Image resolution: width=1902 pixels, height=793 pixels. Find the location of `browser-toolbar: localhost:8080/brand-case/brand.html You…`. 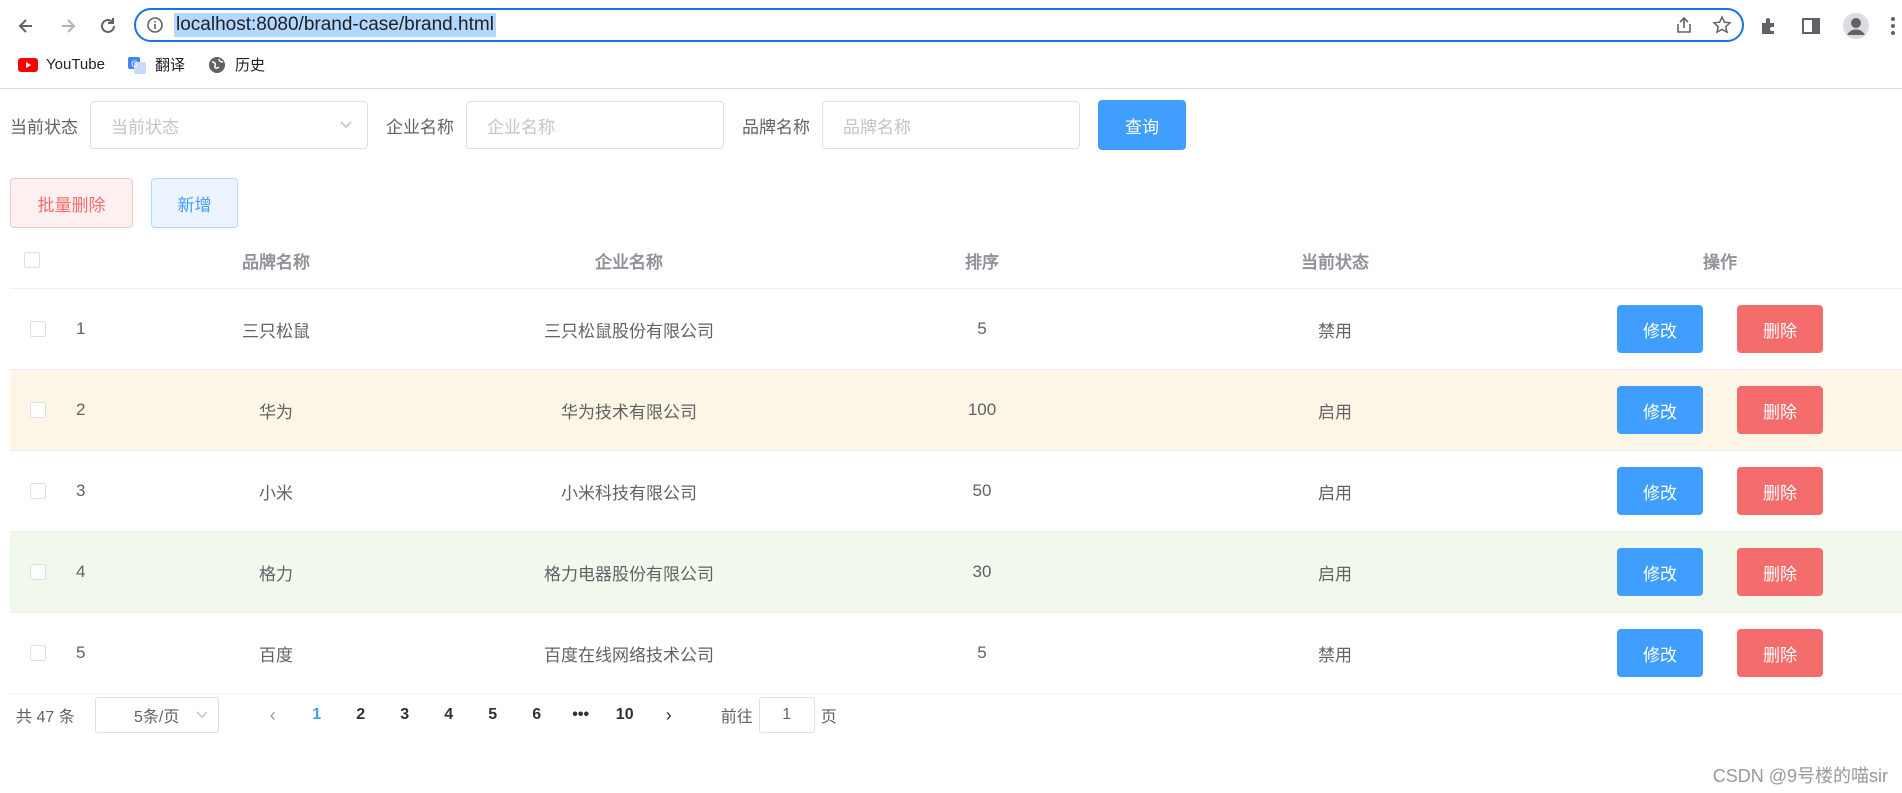

browser-toolbar: localhost:8080/brand-case/brand.html You… is located at coordinates (951, 44).